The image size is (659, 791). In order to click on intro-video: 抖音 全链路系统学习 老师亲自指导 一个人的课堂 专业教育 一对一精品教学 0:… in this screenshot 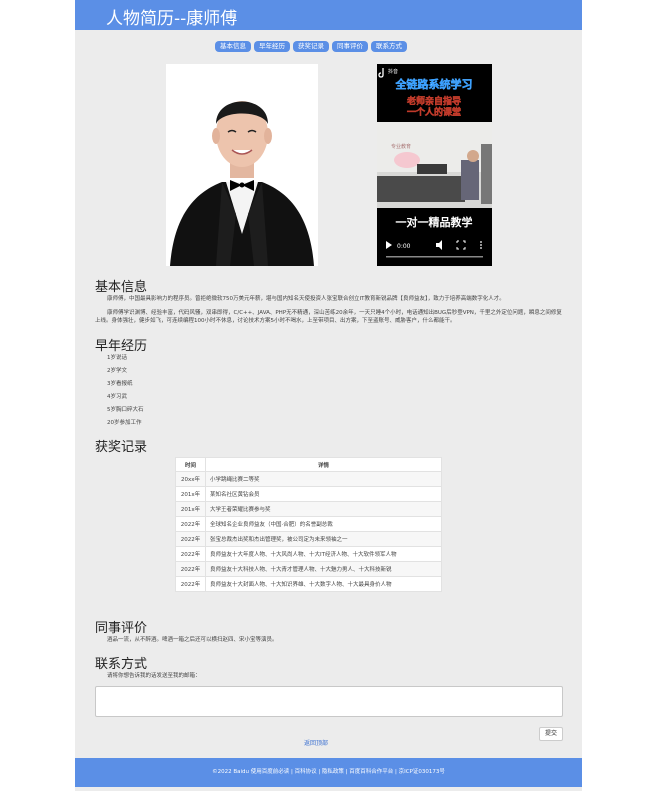, I will do `click(434, 165)`.